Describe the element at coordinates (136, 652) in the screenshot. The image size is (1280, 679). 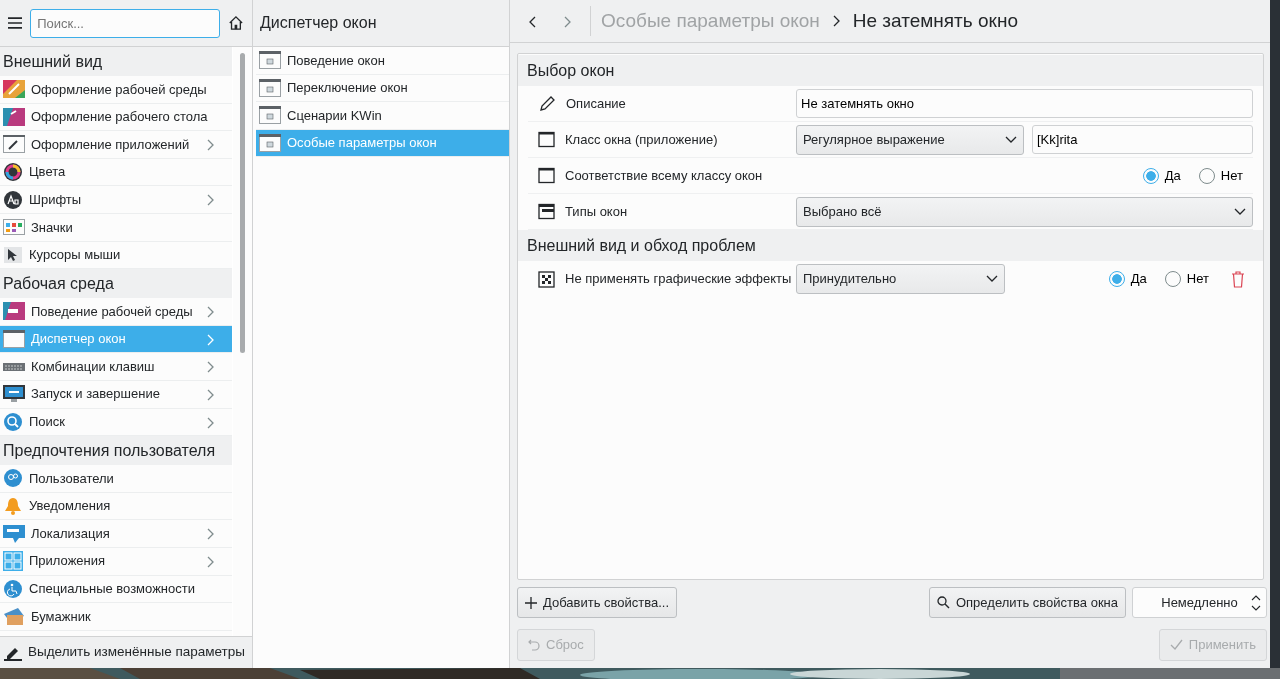
I see `highlight-changes-toggle: Выделить изменённые параметры` at that location.